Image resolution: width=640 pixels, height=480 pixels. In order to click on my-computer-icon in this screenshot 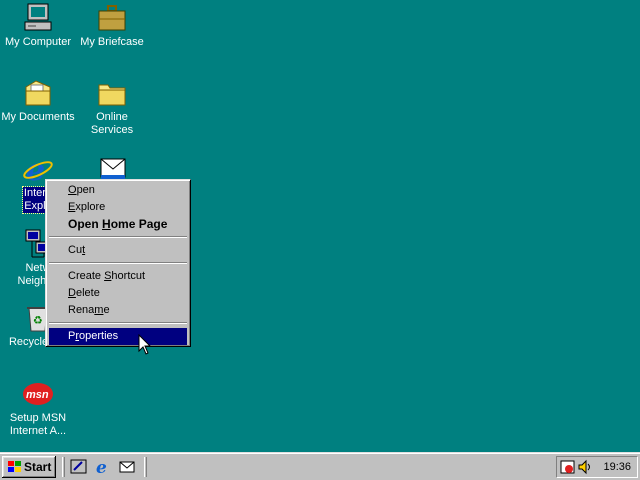, I will do `click(38, 18)`.